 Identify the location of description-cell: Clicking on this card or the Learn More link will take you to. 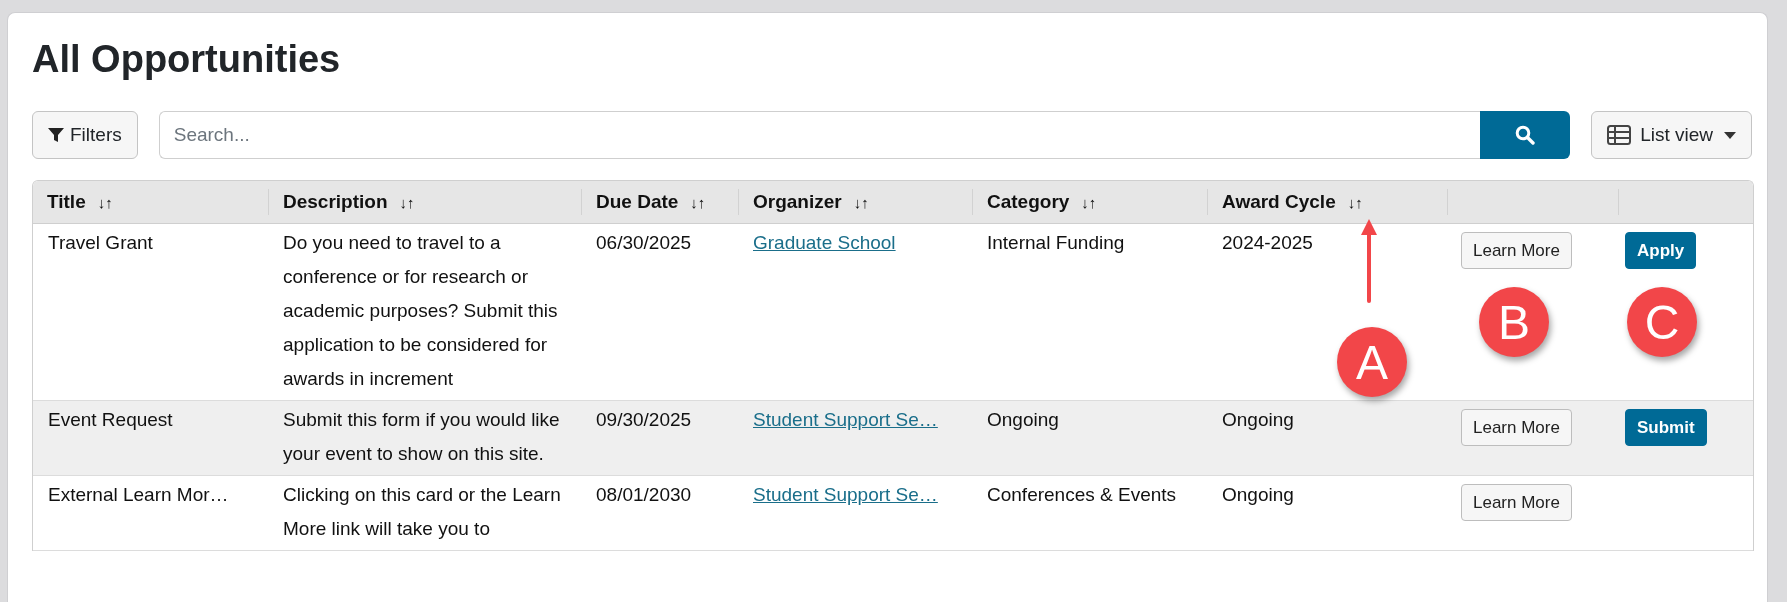
(422, 511).